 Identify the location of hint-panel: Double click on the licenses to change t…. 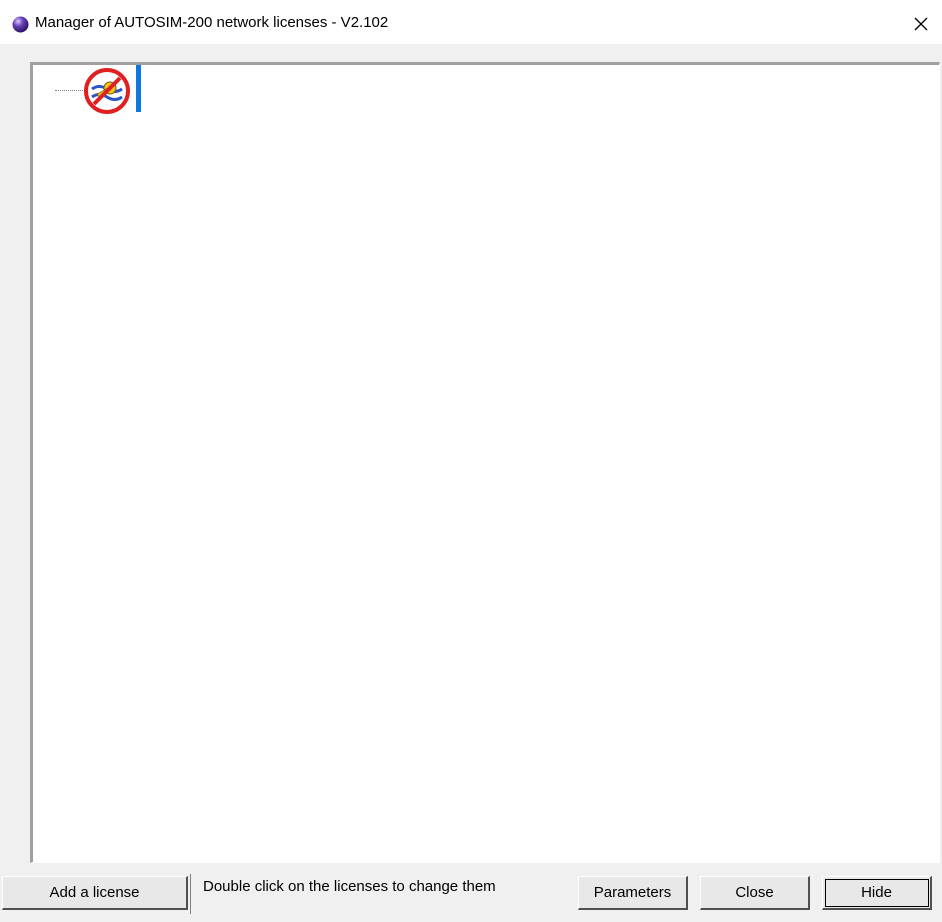
(381, 894).